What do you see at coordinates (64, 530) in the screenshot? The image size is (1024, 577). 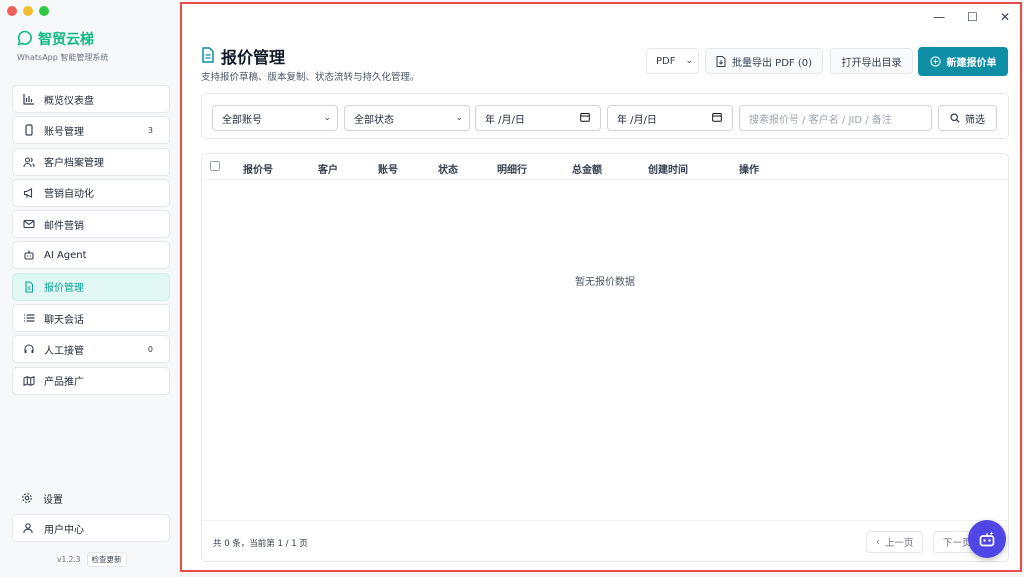 I see `sidebar-item-label: 用户中心` at bounding box center [64, 530].